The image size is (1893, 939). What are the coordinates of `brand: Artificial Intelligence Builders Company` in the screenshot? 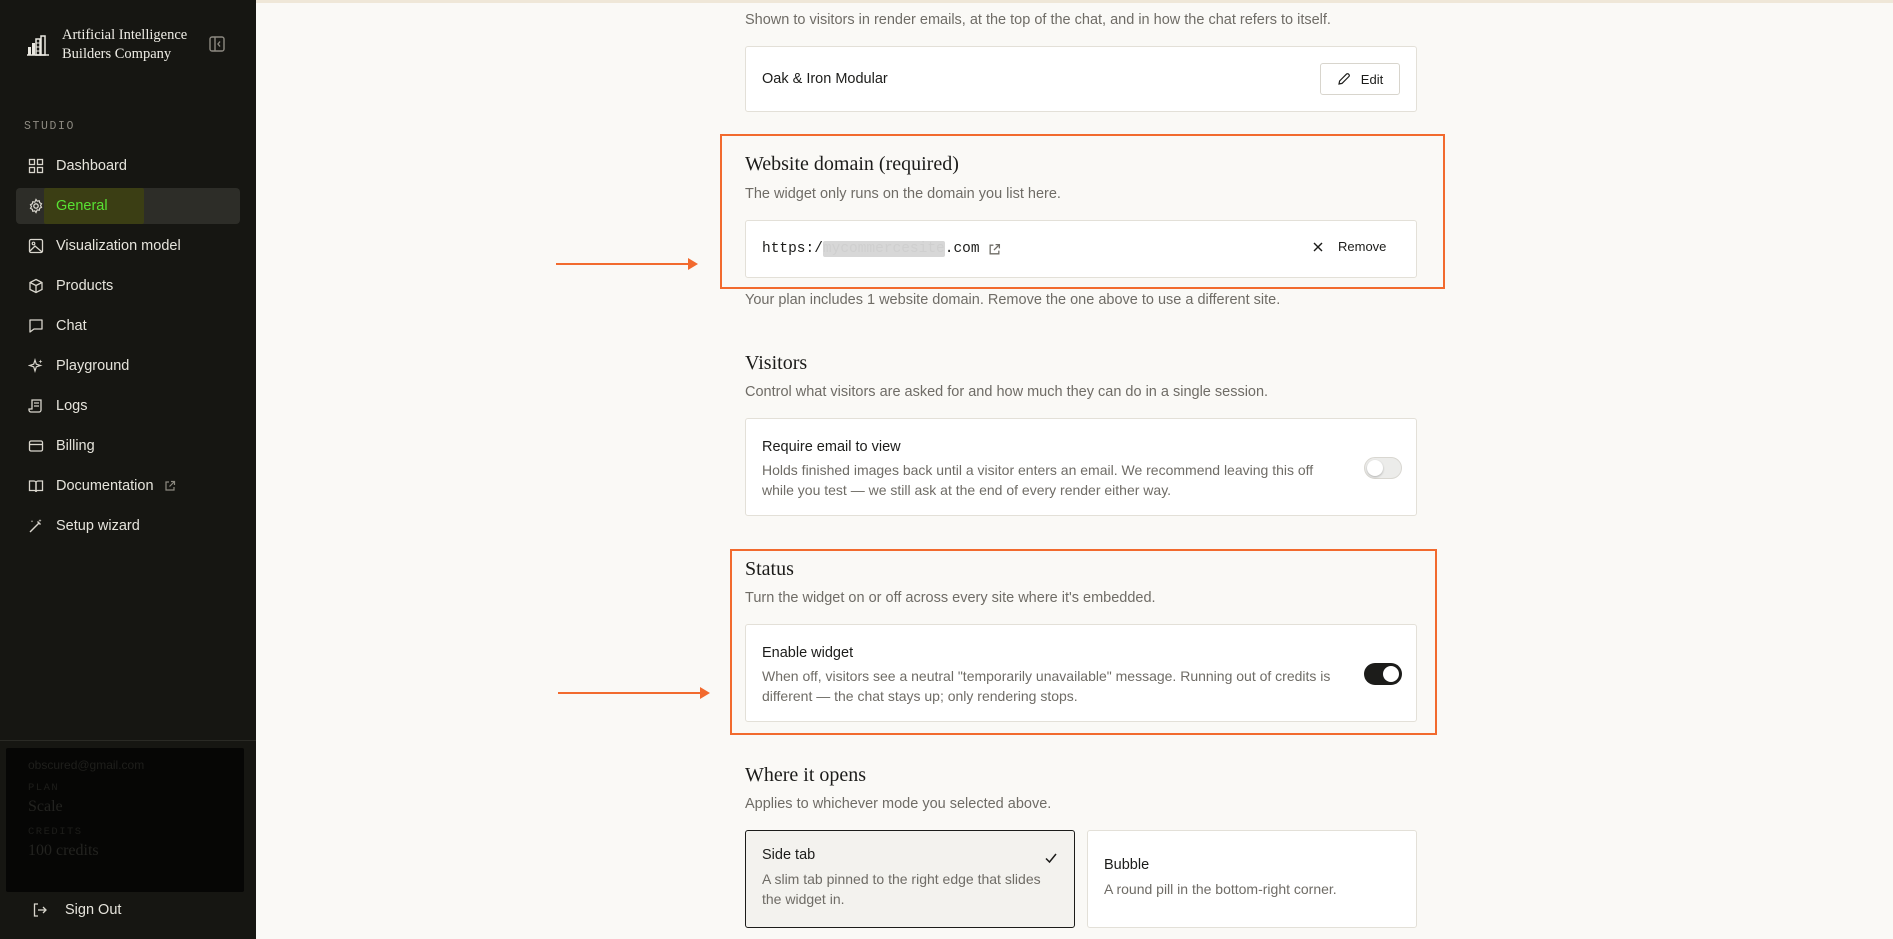 It's located at (114, 45).